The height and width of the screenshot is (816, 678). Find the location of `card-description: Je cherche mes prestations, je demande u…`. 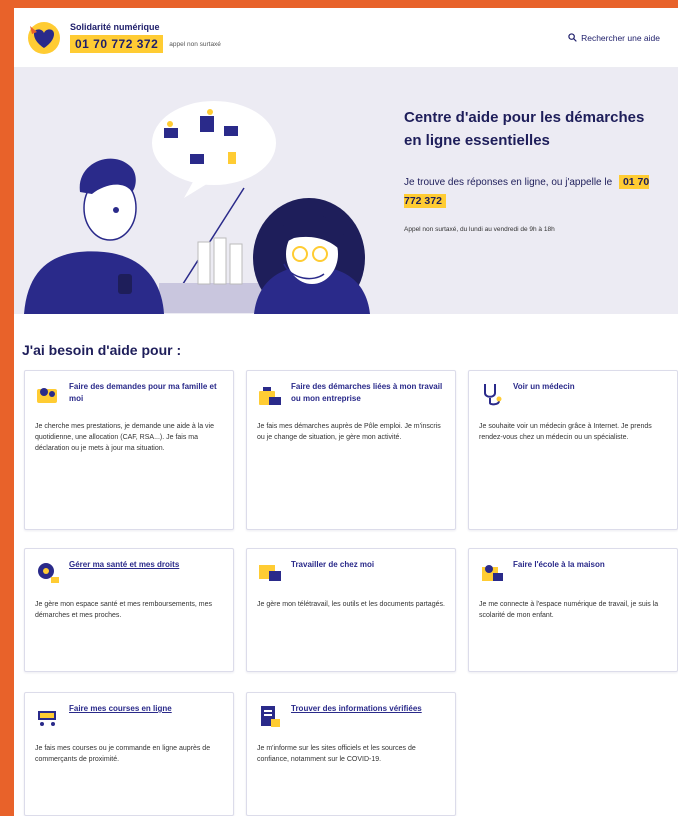

card-description: Je cherche mes prestations, je demande u… is located at coordinates (124, 438).